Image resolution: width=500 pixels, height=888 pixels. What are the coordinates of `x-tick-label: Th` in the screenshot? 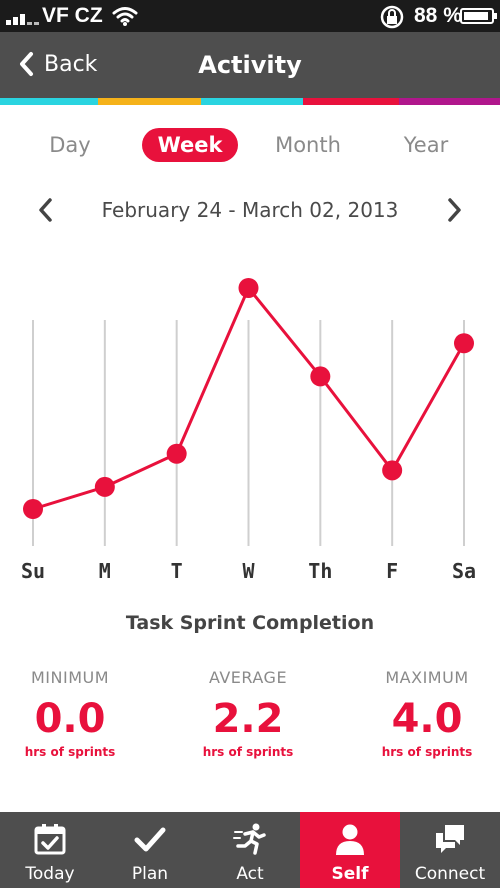 It's located at (320, 571).